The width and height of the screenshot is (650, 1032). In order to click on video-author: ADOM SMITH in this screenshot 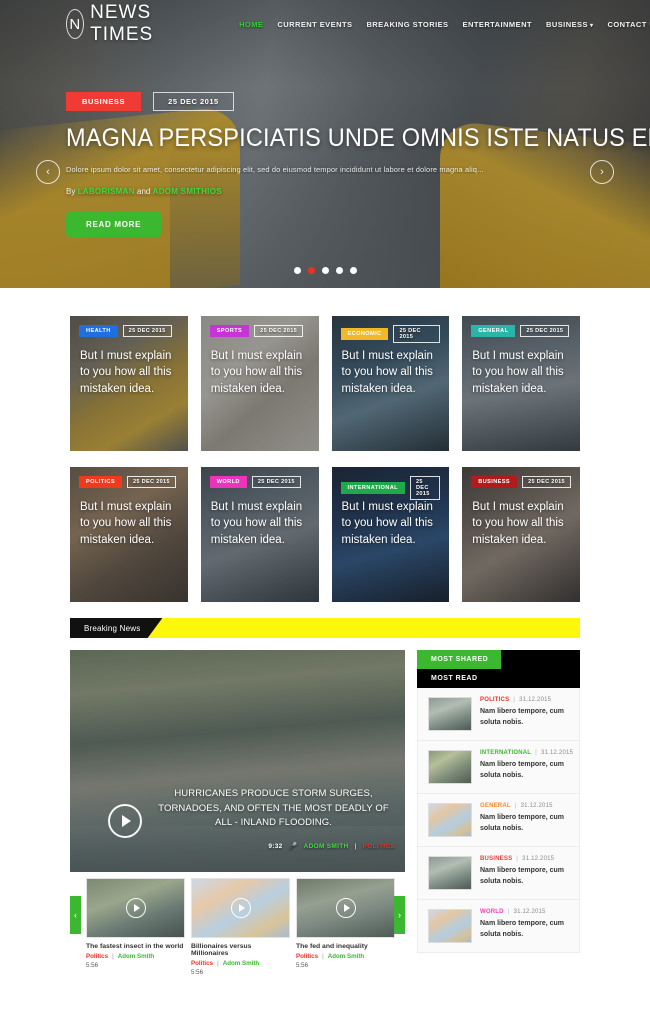, I will do `click(326, 846)`.